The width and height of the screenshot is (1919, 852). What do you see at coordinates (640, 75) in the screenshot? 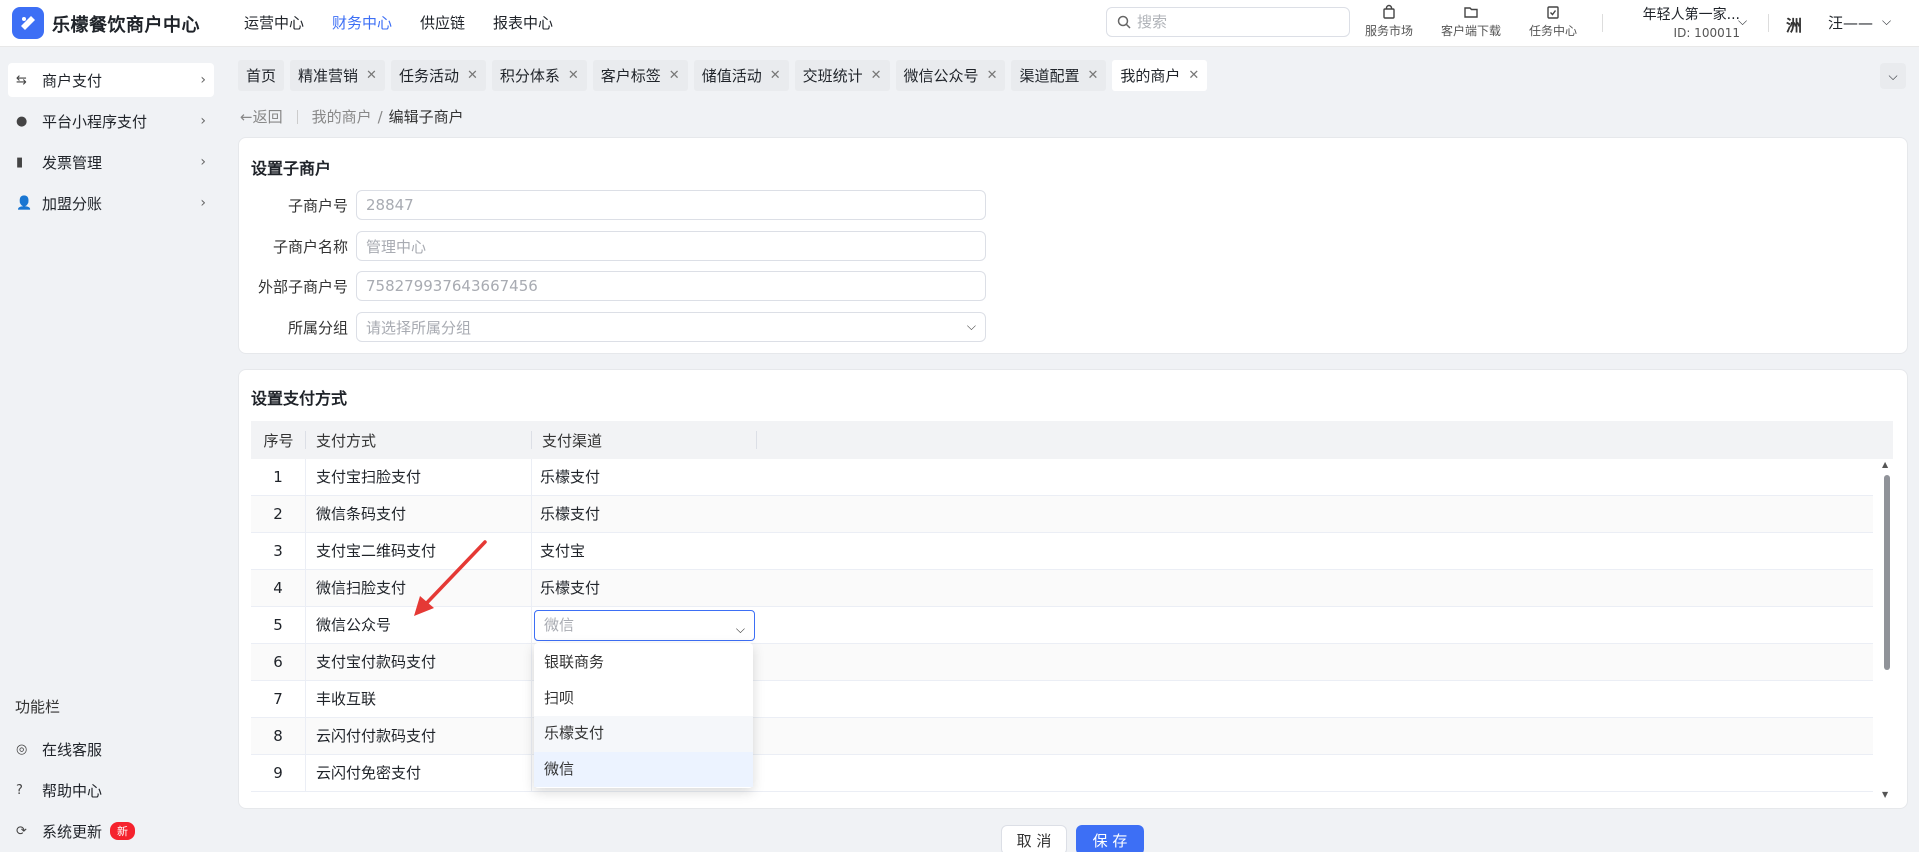
I see `tab-customer-tags: 客户标签 ✕` at bounding box center [640, 75].